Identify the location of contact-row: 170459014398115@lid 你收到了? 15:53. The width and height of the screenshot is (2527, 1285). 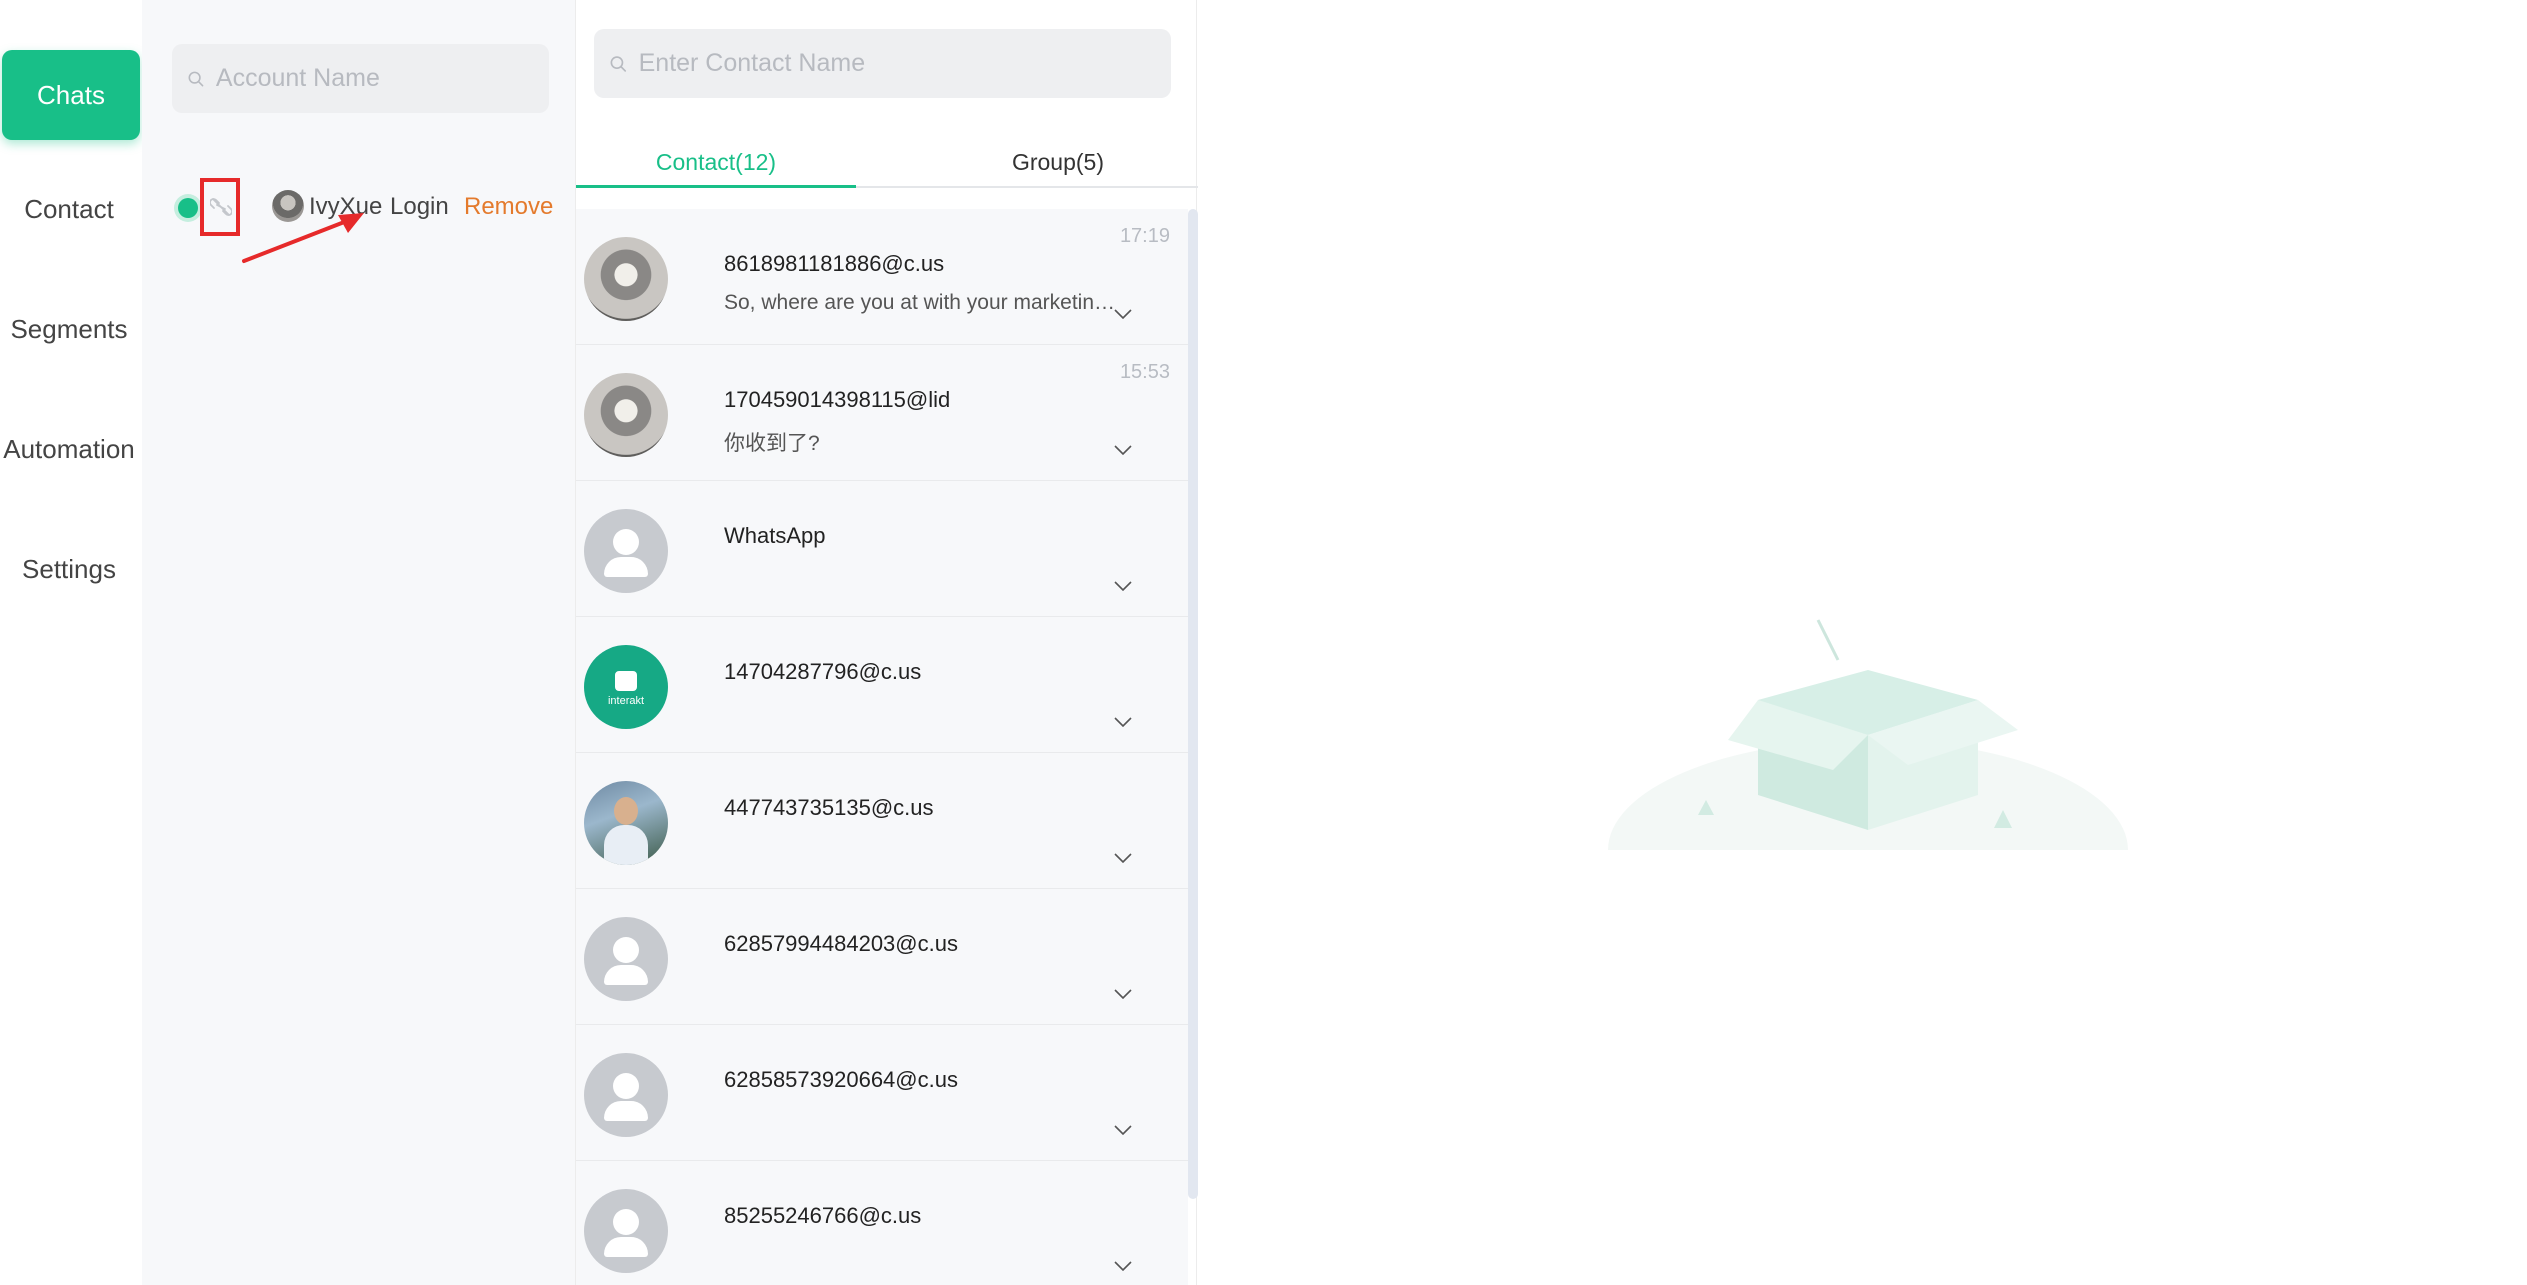
(882, 413).